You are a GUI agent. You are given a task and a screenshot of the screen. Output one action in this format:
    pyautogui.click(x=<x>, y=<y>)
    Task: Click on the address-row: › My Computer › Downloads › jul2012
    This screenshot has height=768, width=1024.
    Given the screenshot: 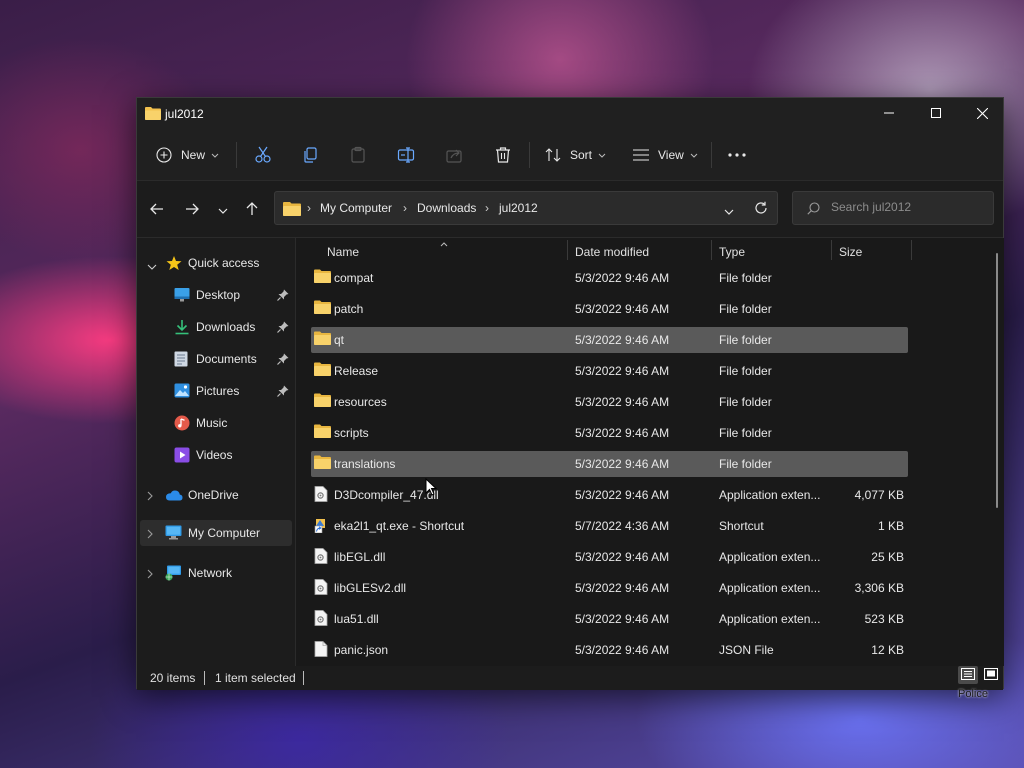 What is the action you would take?
    pyautogui.click(x=570, y=209)
    